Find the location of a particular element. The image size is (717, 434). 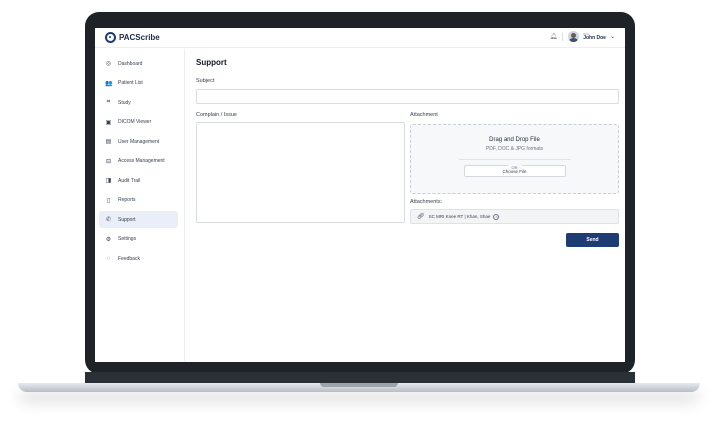

patients-icon: 👥 is located at coordinates (109, 83).